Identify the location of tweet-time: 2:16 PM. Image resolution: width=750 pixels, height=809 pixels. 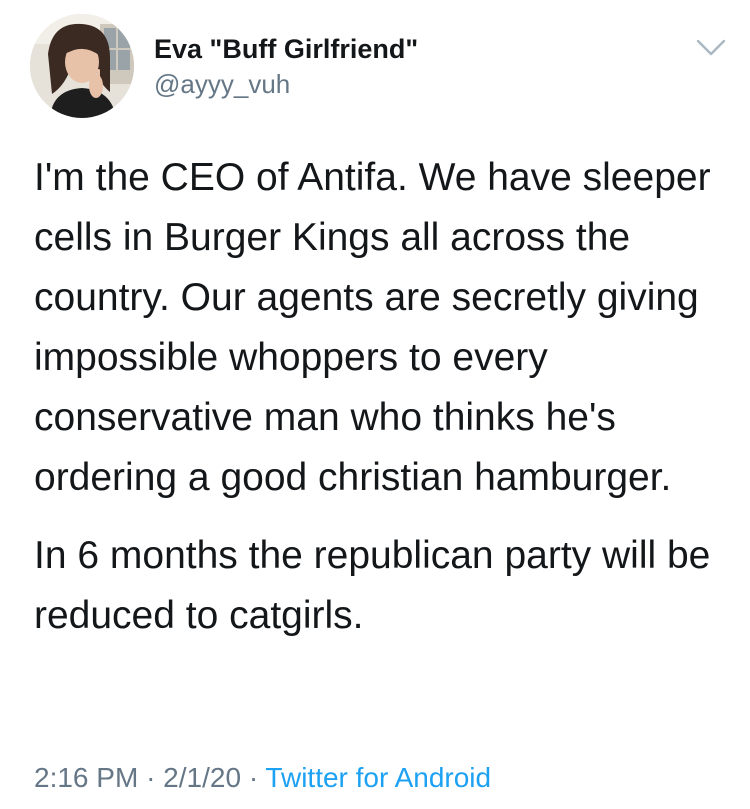
(86, 777).